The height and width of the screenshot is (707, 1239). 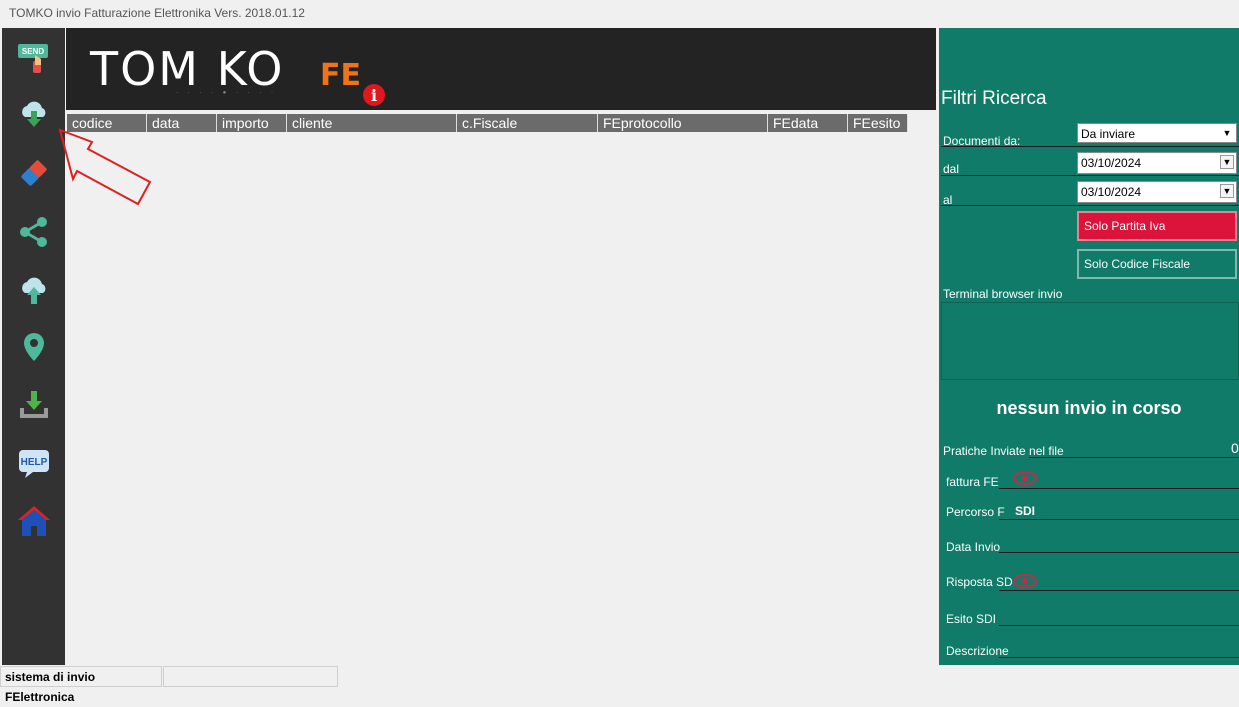 I want to click on filter-title: Filtri Ricerca, so click(x=994, y=98).